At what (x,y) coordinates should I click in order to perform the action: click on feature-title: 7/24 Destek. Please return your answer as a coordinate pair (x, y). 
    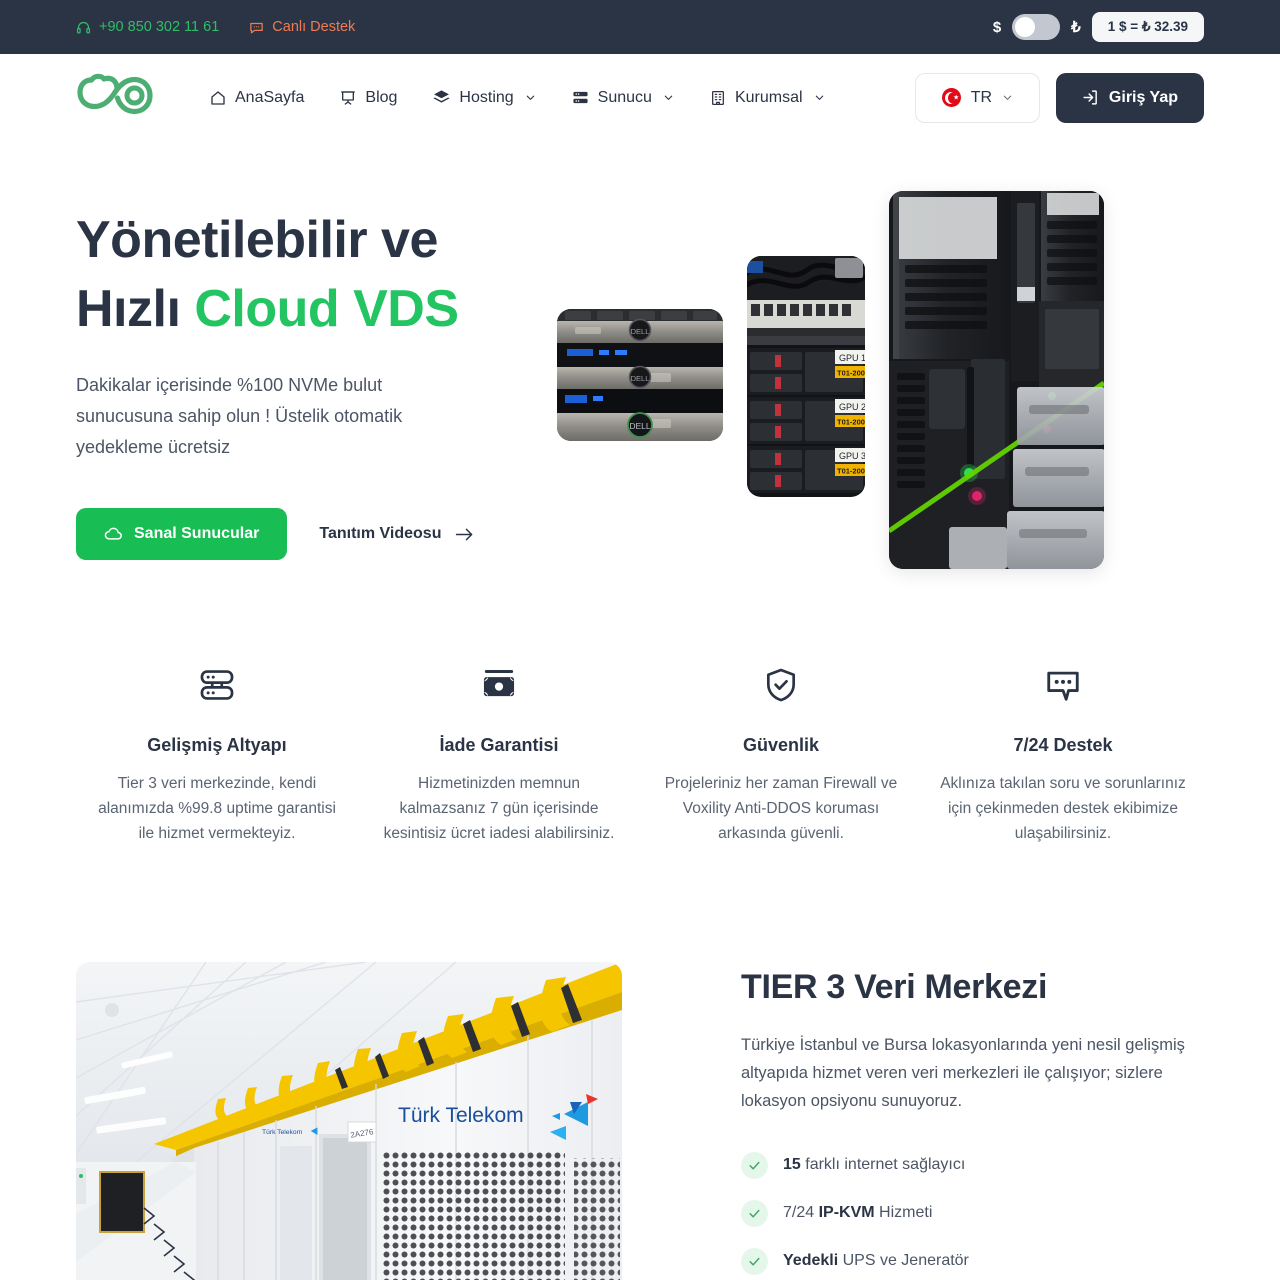
    Looking at the image, I should click on (1063, 745).